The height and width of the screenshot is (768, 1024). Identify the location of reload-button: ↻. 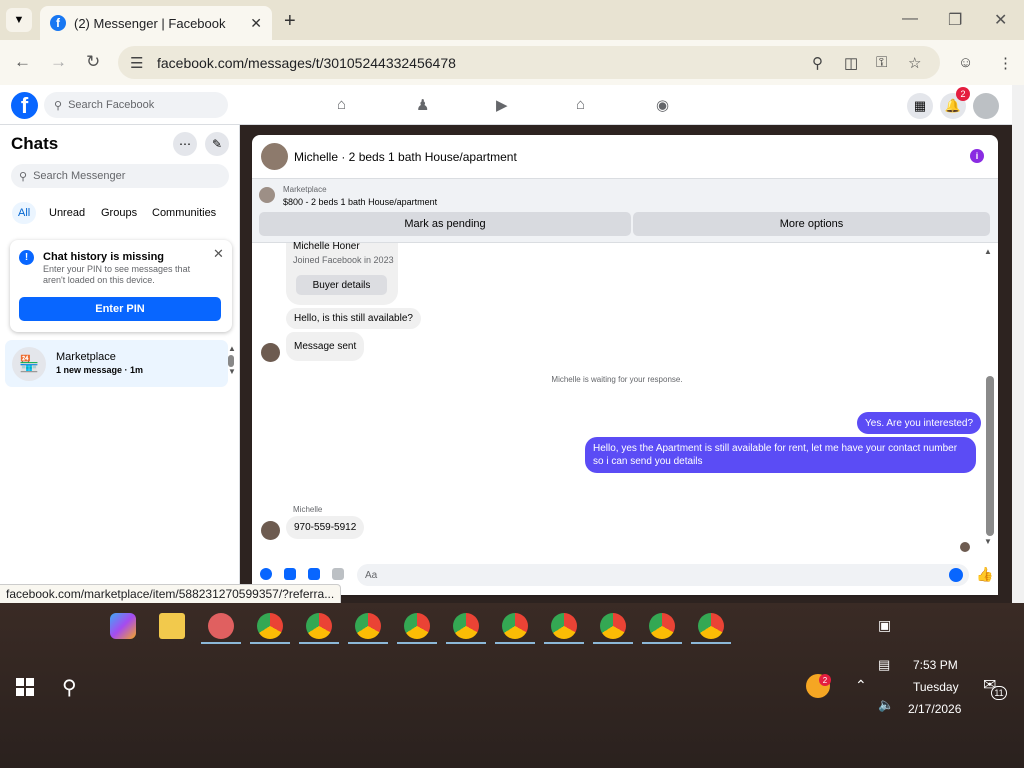
(93, 62).